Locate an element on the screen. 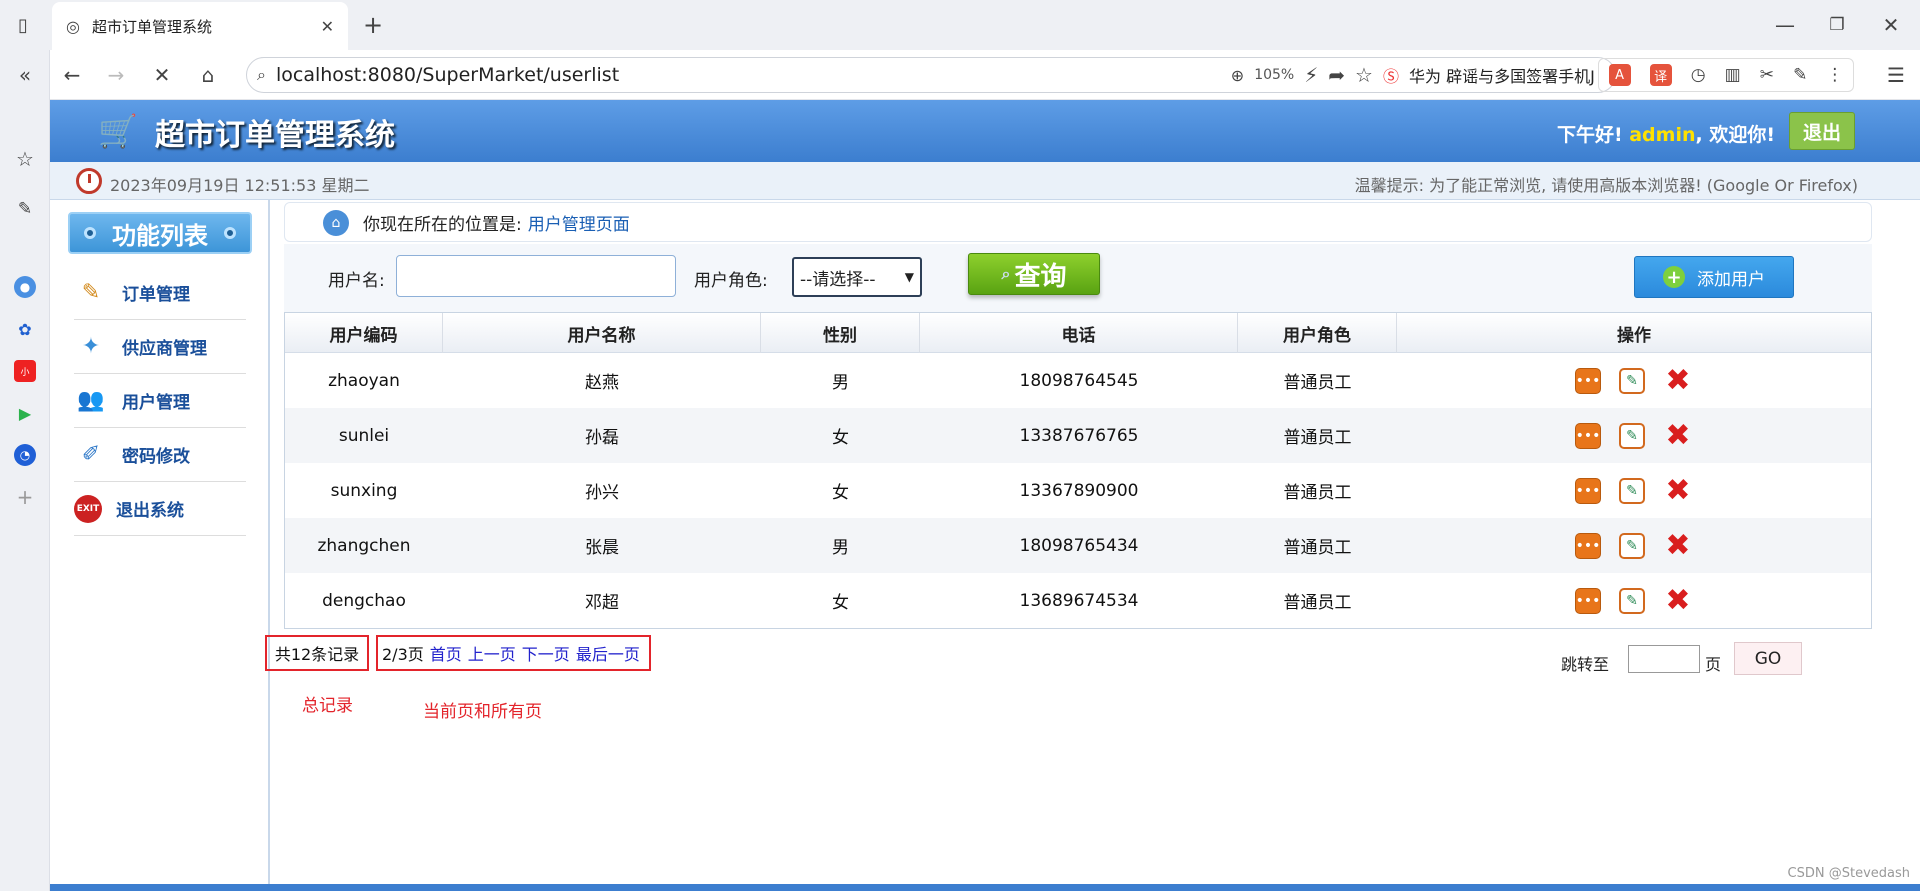 This screenshot has height=891, width=1920. globe-icon: ◎ is located at coordinates (73, 26).